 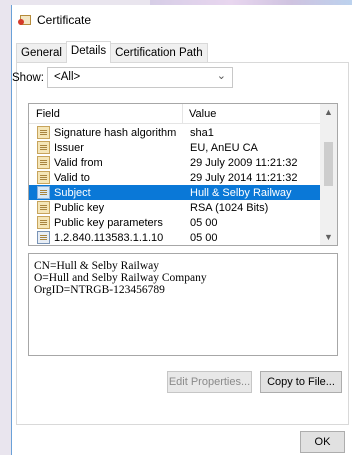 I want to click on row-field-label: Signature hash algorithm, so click(x=115, y=132).